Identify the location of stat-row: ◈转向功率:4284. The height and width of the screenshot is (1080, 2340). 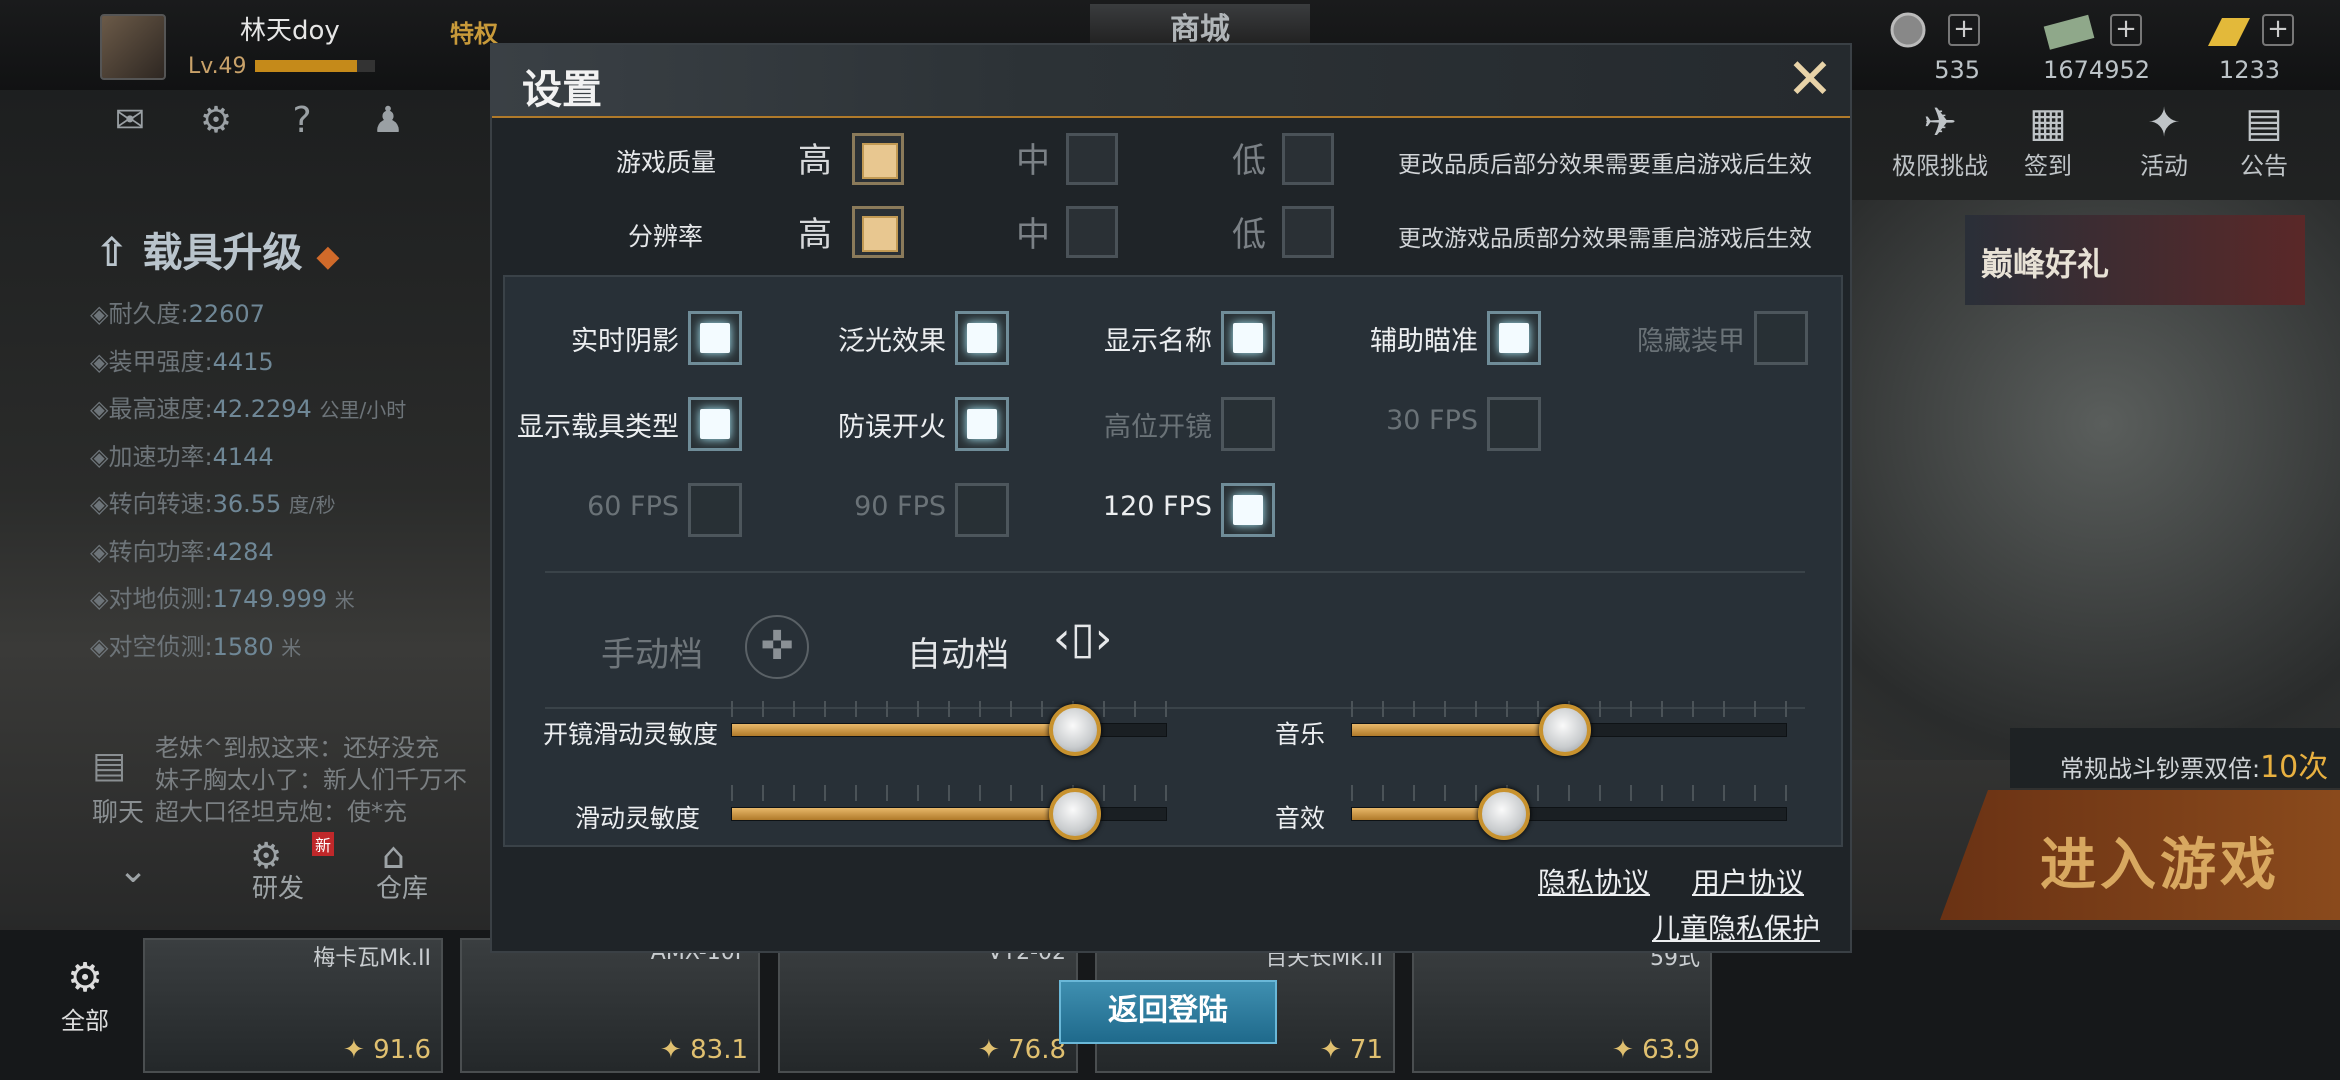
(182, 549).